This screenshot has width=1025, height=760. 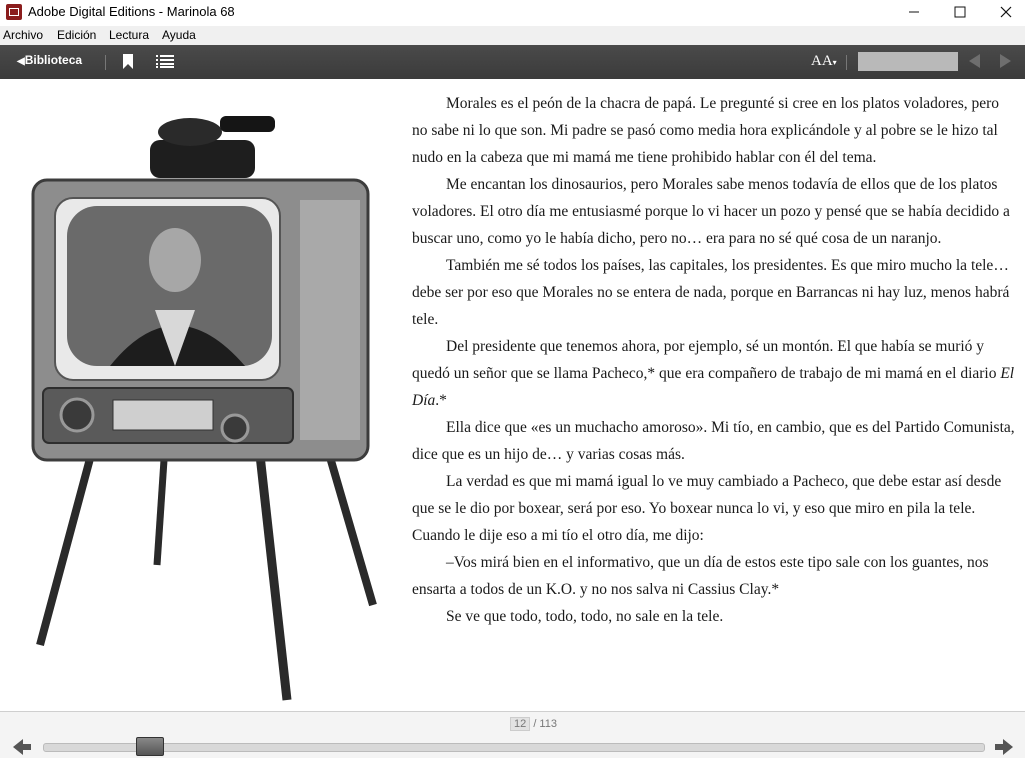 I want to click on page-indicator: 12 / 113, so click(x=533, y=724).